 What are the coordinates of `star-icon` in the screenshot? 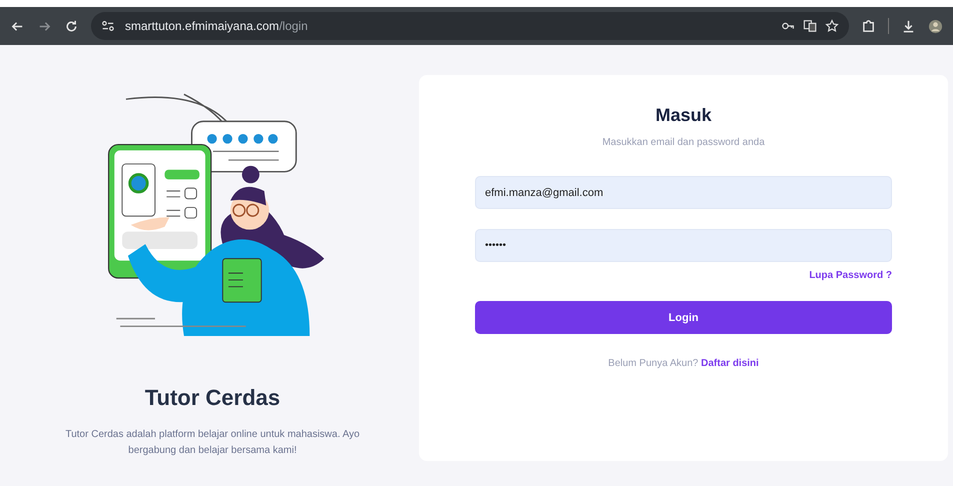 It's located at (832, 26).